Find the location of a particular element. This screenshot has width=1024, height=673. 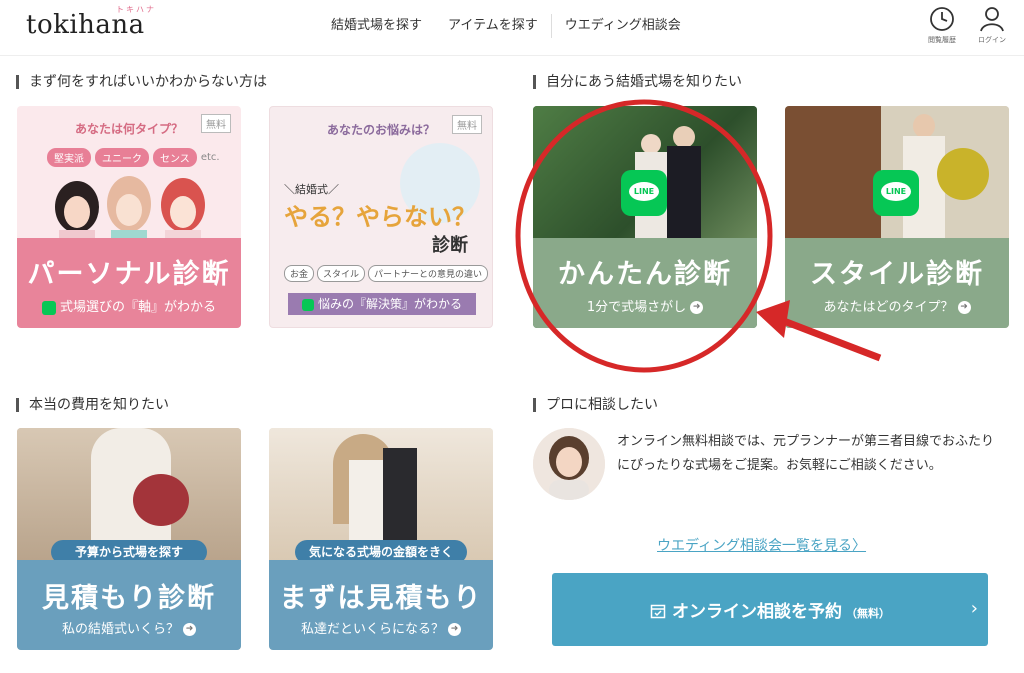

worry-tags: お金 スタイル パートナーとの意見の違い is located at coordinates (386, 273).